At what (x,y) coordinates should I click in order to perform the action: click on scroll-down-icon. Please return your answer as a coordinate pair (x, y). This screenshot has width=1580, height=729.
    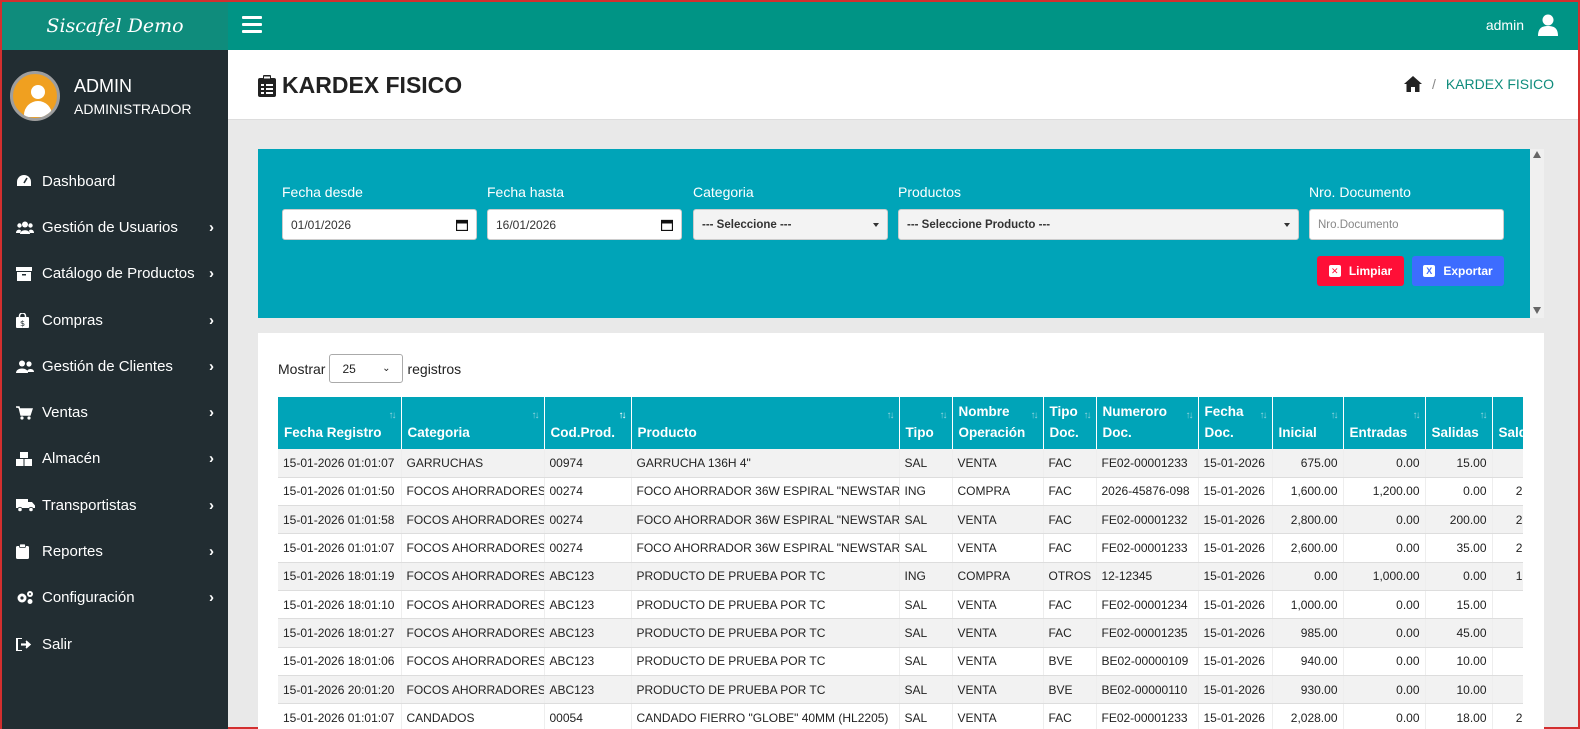
    Looking at the image, I should click on (1537, 310).